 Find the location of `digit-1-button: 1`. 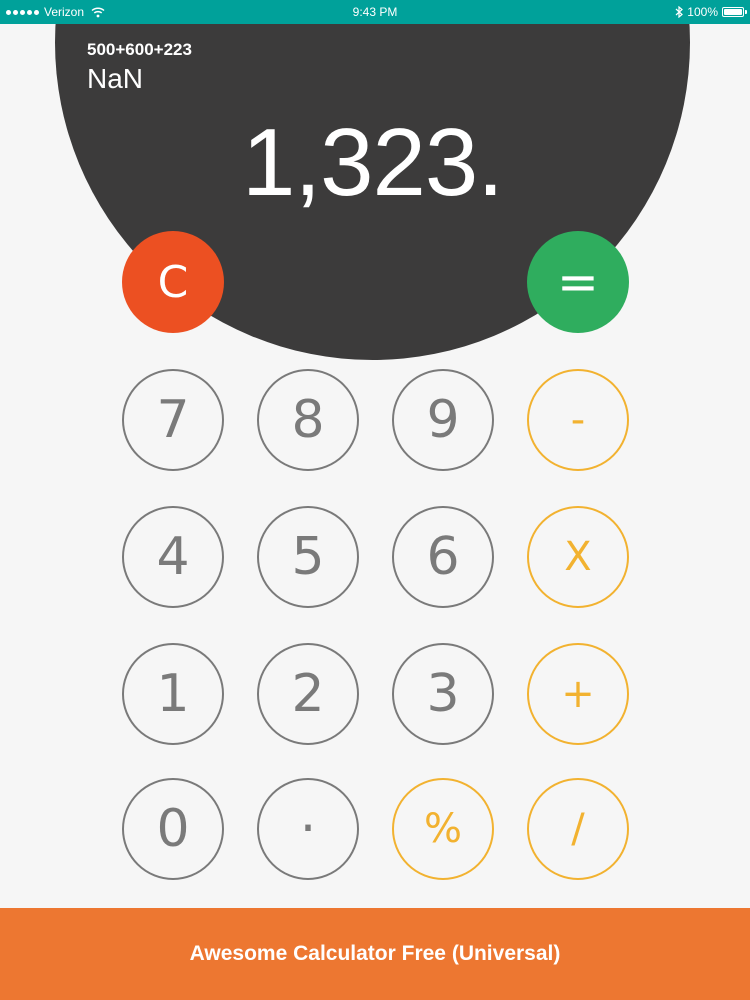

digit-1-button: 1 is located at coordinates (173, 694).